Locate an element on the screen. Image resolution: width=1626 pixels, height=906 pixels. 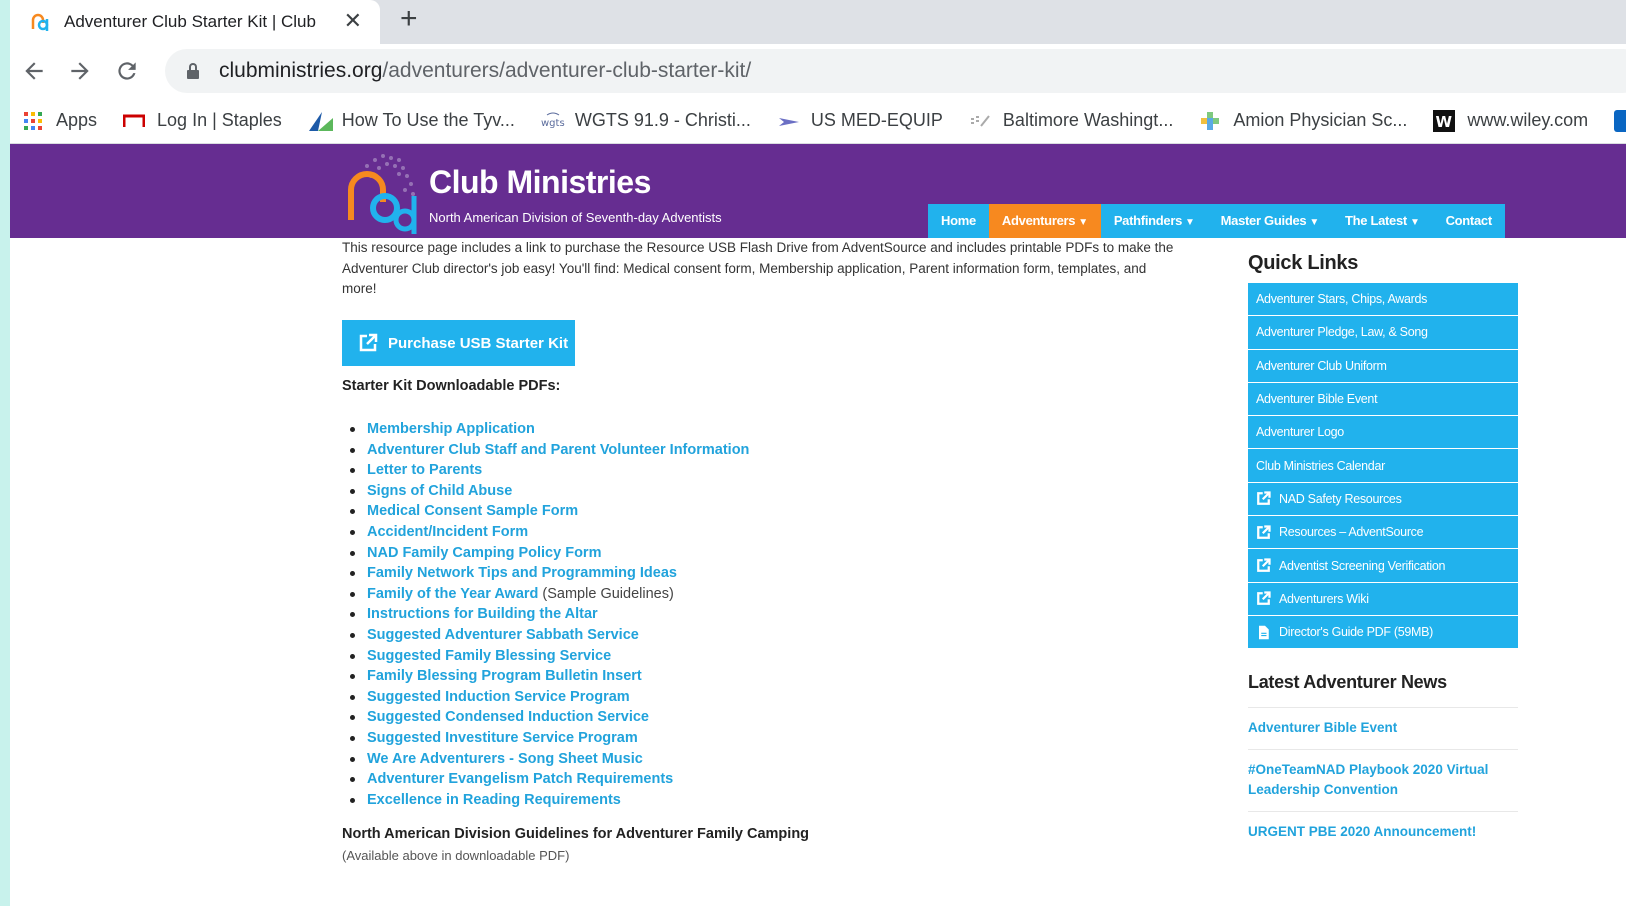
nav-contact: Contact is located at coordinates (1469, 221).